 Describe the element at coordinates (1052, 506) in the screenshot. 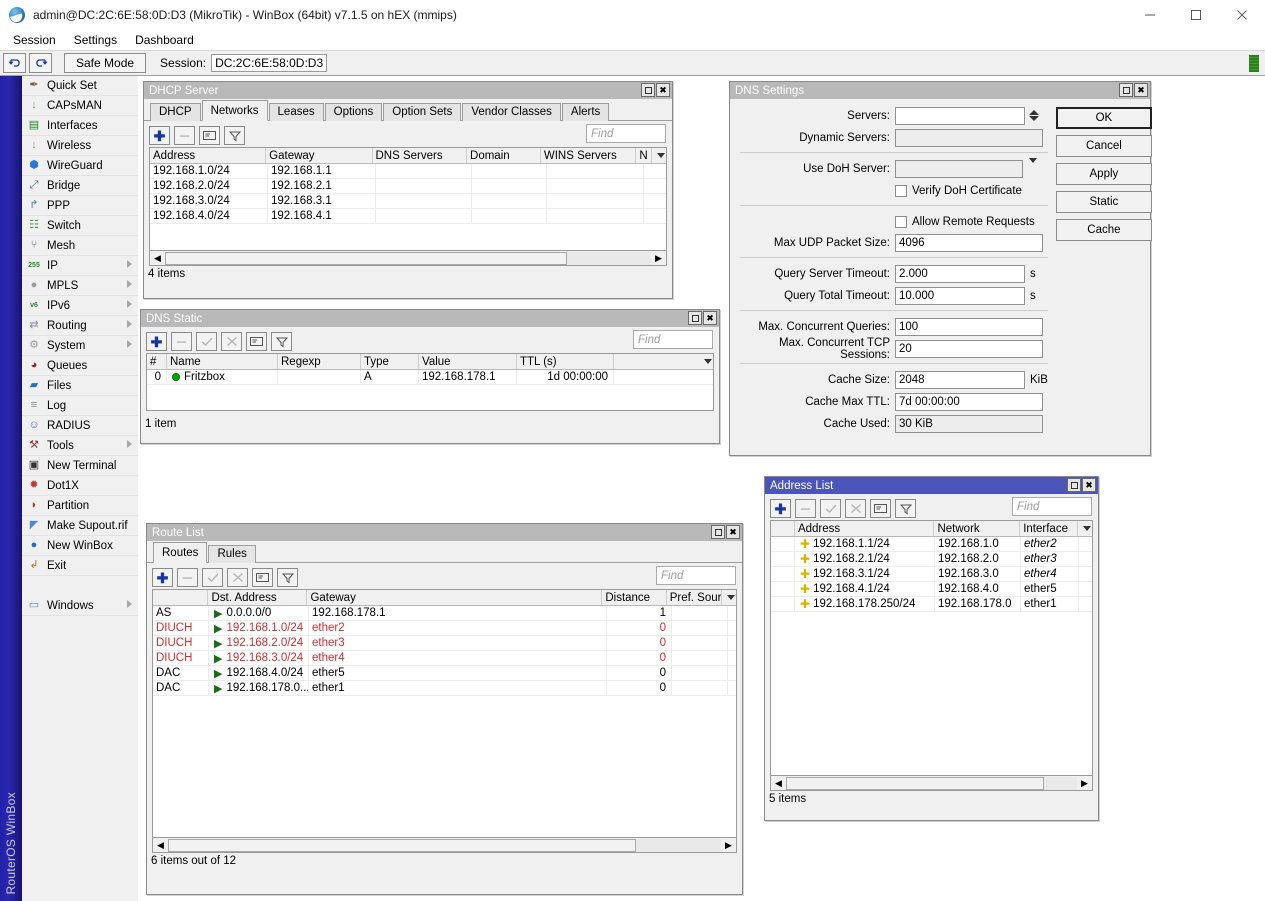

I see `address-find-input: Find` at that location.